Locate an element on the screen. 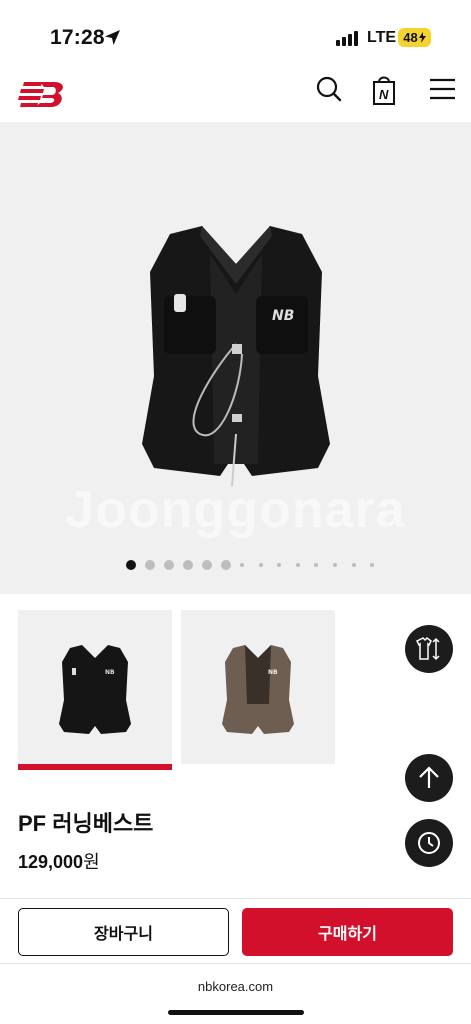 This screenshot has width=471, height=1024. product-title: PF 러닝베스트 is located at coordinates (86, 823).